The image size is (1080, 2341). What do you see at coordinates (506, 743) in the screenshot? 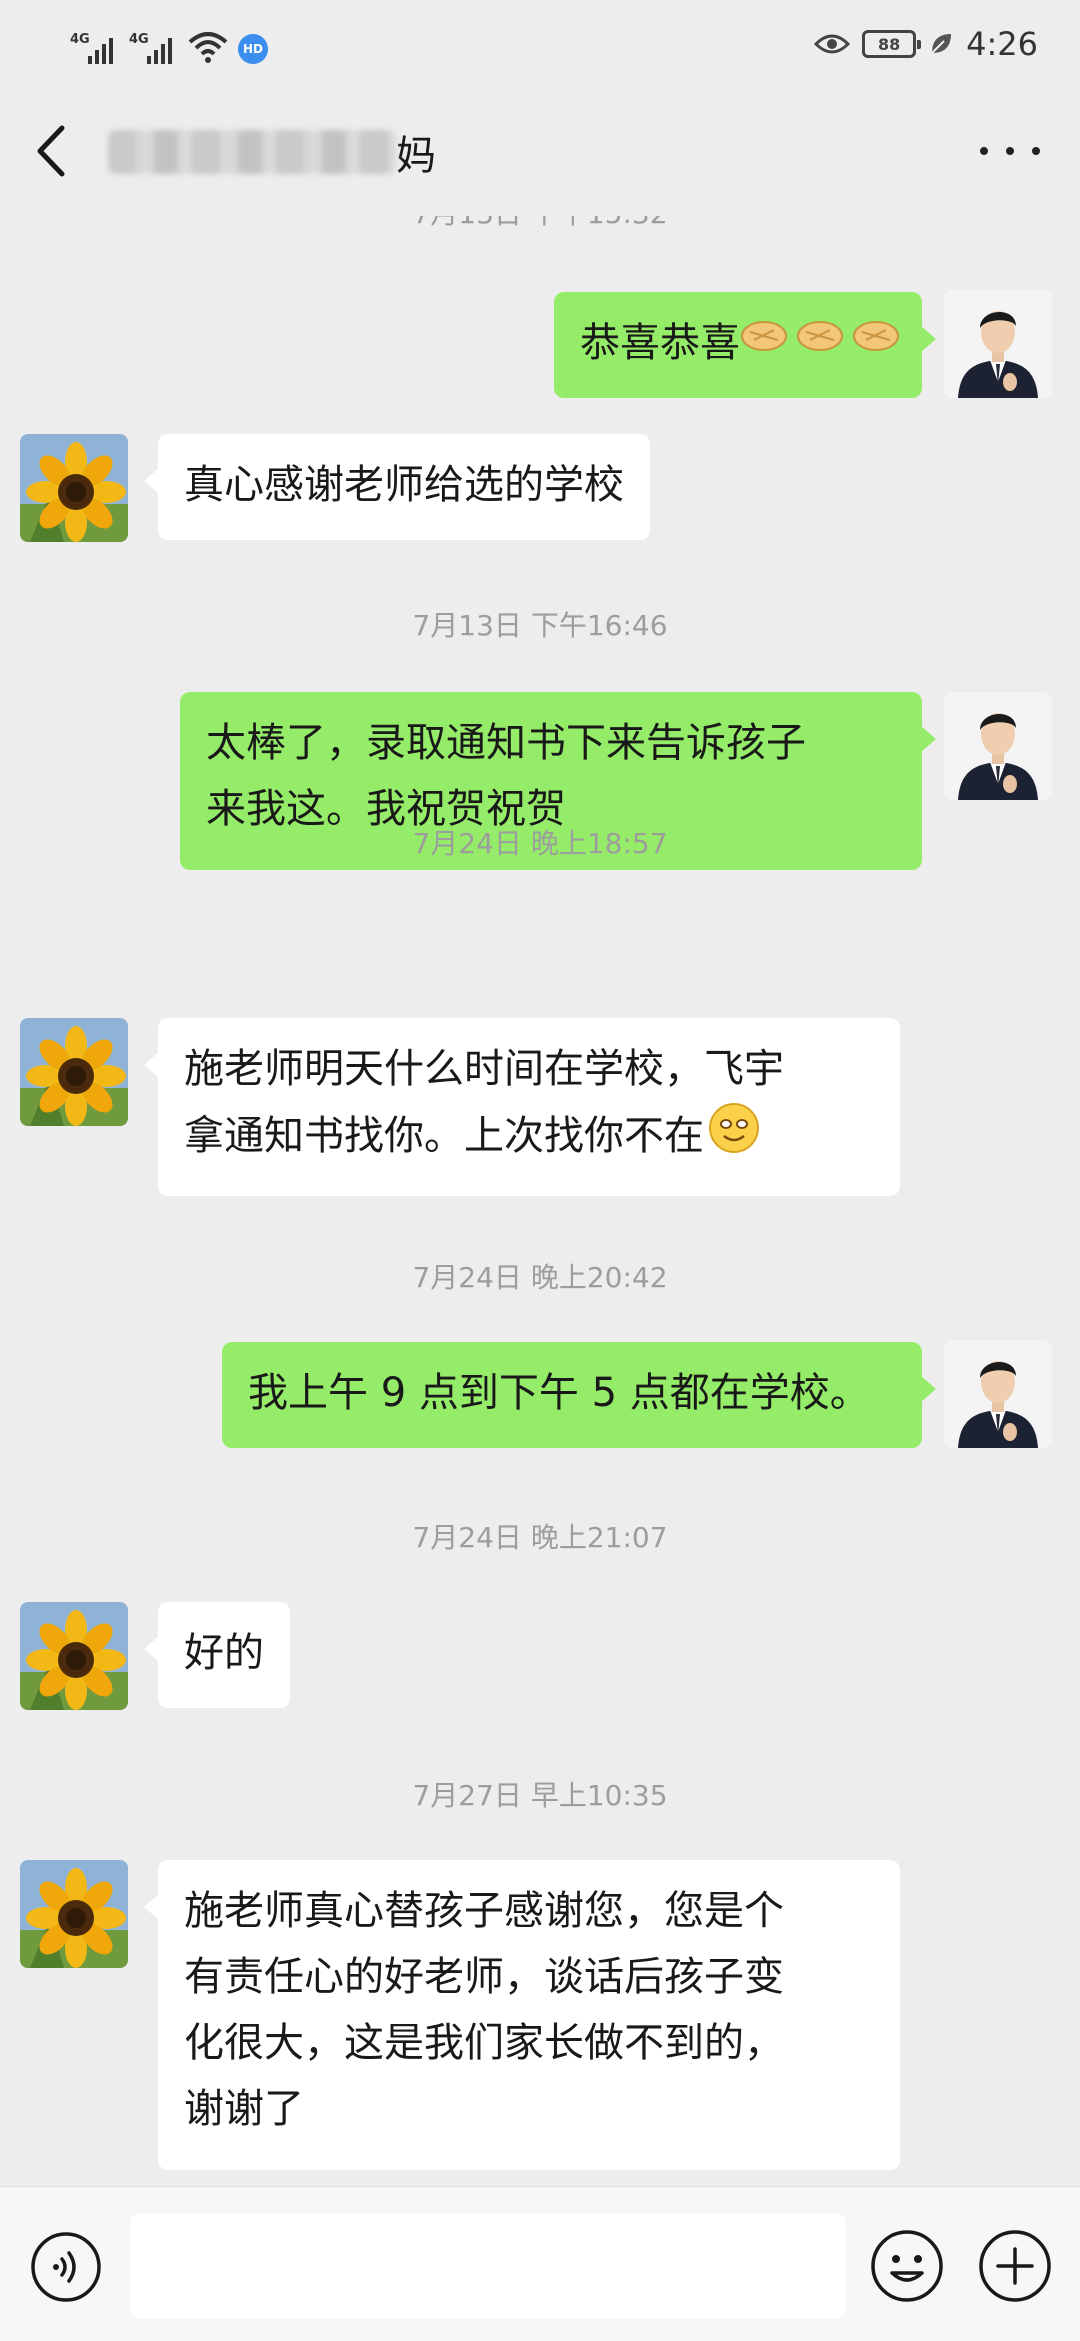
I see `message-text-line: 太棒了，录取通知书下来告诉孩子` at bounding box center [506, 743].